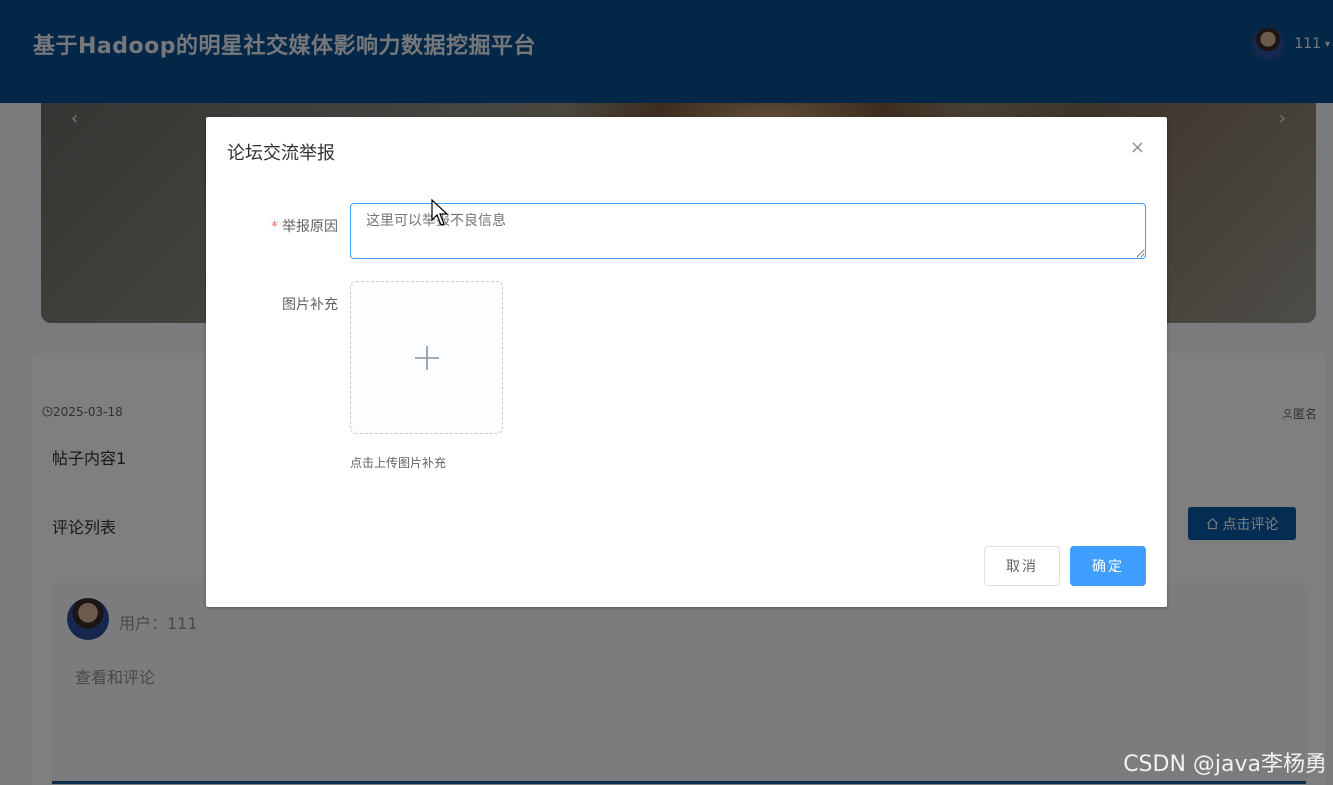 The width and height of the screenshot is (1333, 785). What do you see at coordinates (310, 227) in the screenshot?
I see `reason-label-text: 举报原因` at bounding box center [310, 227].